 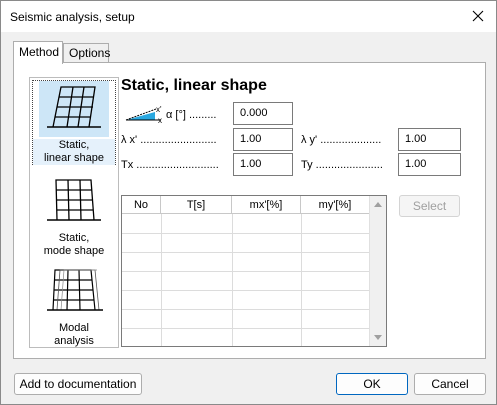 What do you see at coordinates (74, 158) in the screenshot?
I see `method-static-linear-label-2: linear shape` at bounding box center [74, 158].